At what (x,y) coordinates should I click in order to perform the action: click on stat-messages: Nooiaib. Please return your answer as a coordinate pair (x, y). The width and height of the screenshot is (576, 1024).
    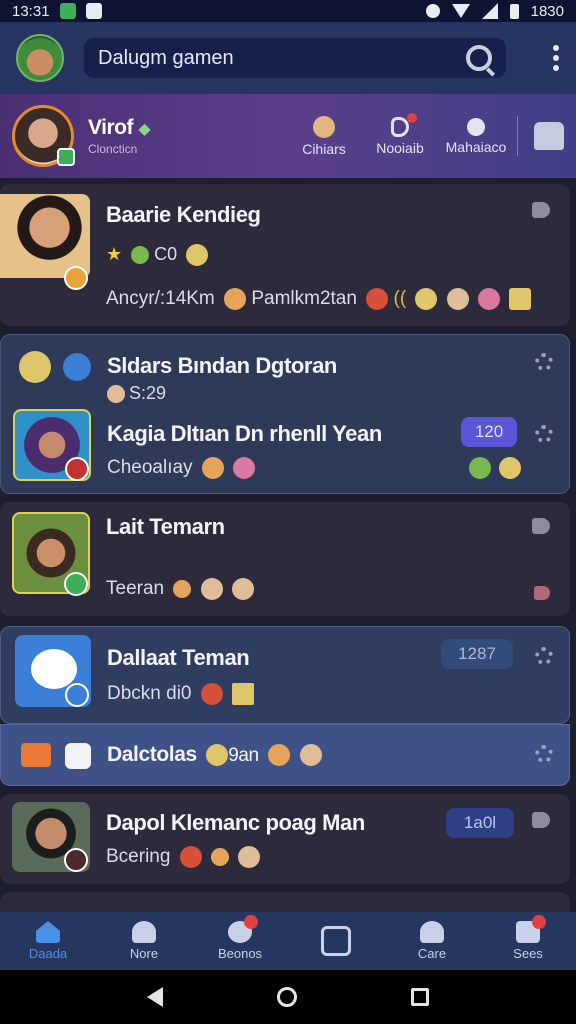
    Looking at the image, I should click on (400, 134).